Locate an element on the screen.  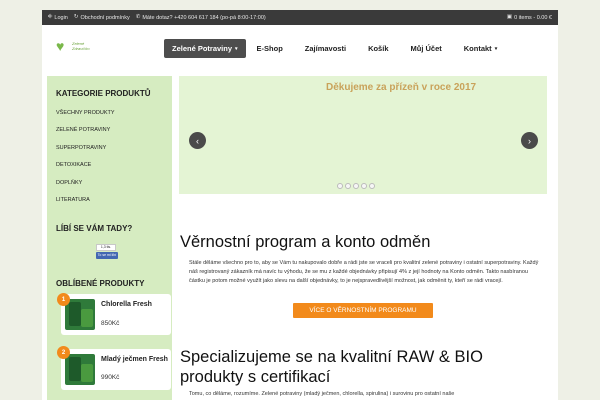
product-price: 850Kč is located at coordinates (110, 323).